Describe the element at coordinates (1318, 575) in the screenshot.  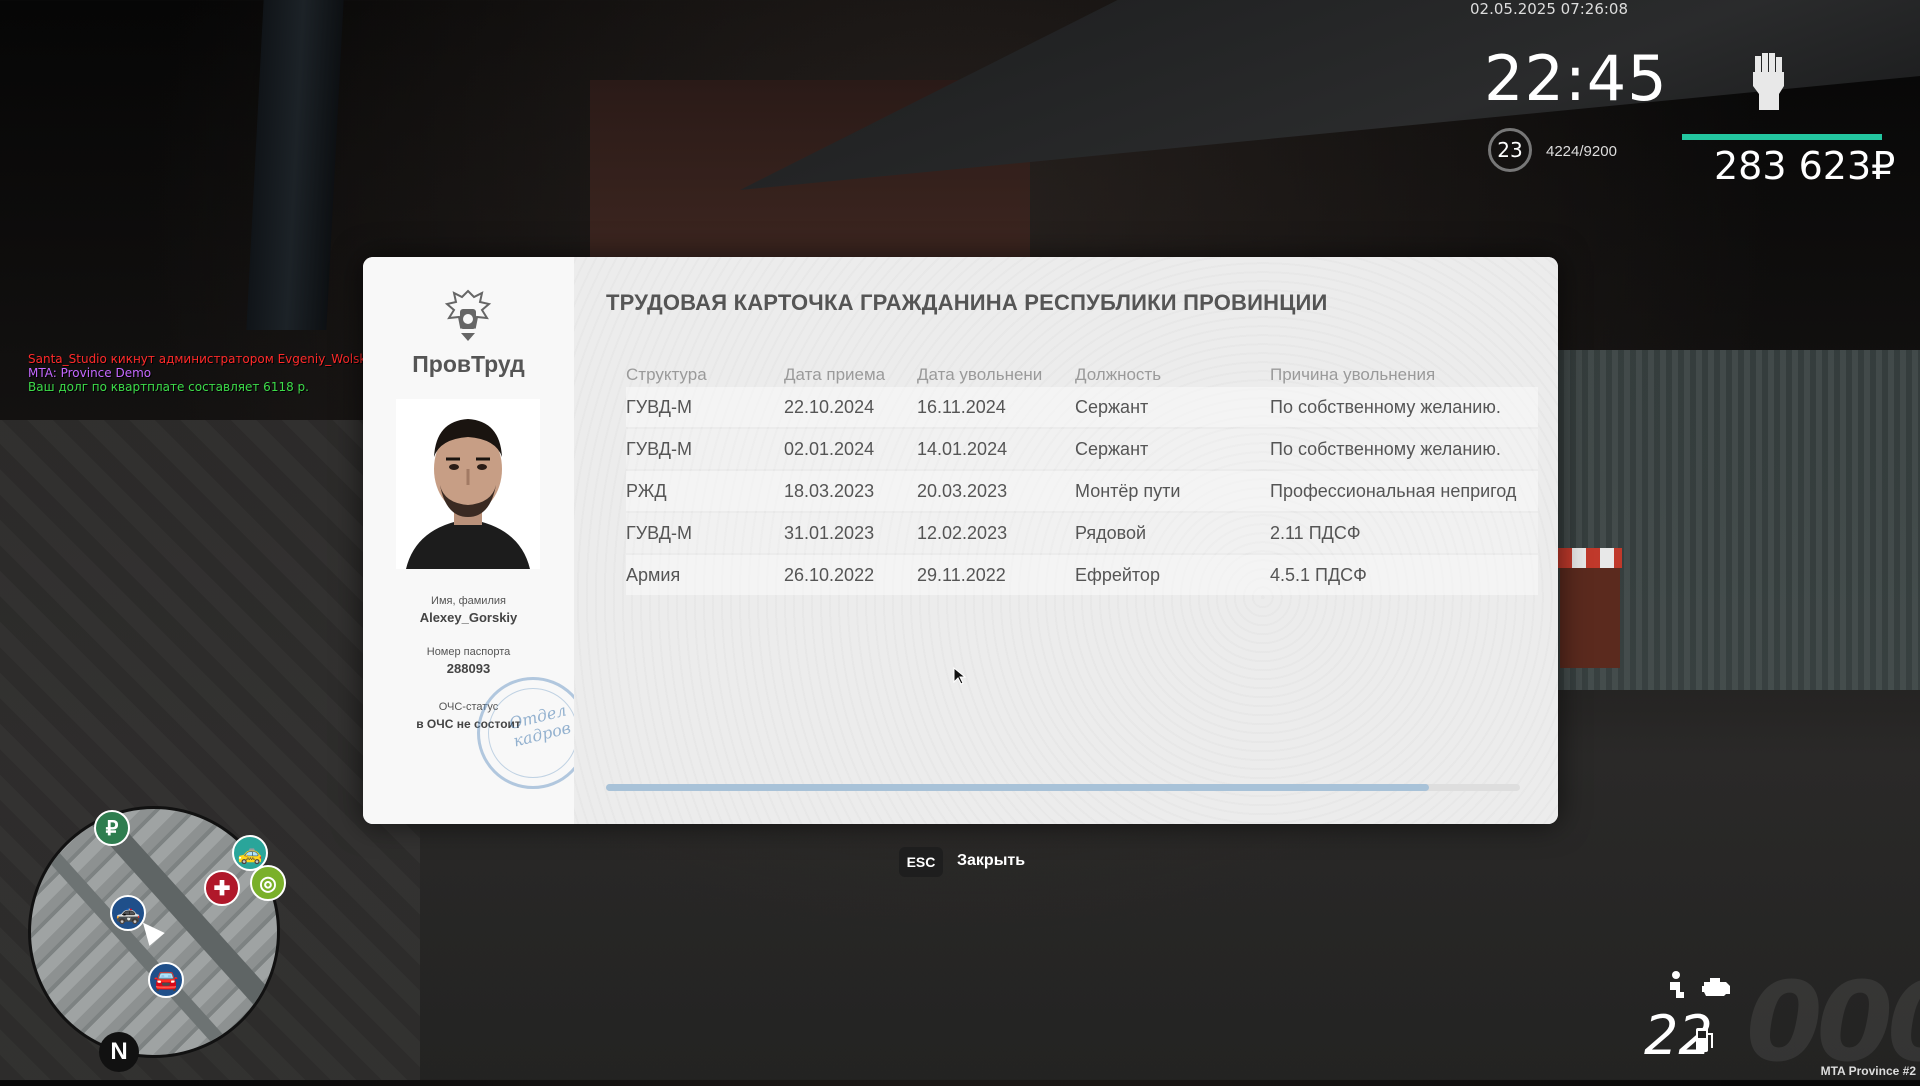
I see `cell-reason: 4.5.1 ПДСФ` at that location.